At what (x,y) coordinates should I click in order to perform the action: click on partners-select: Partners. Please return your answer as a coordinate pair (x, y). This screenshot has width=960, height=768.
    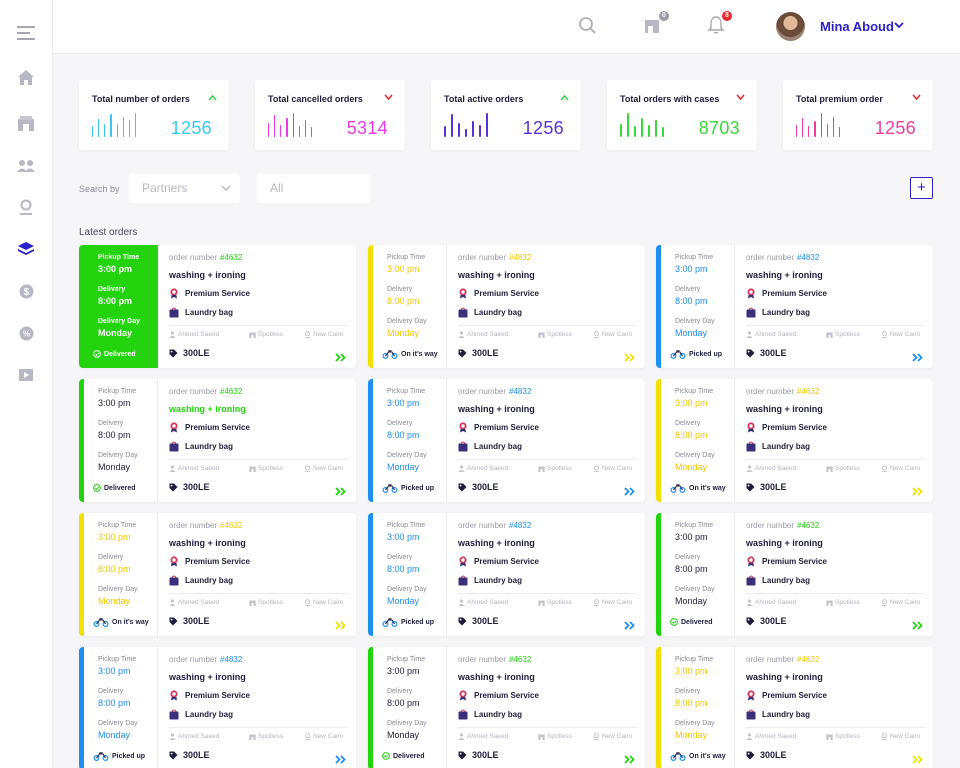
    Looking at the image, I should click on (184, 188).